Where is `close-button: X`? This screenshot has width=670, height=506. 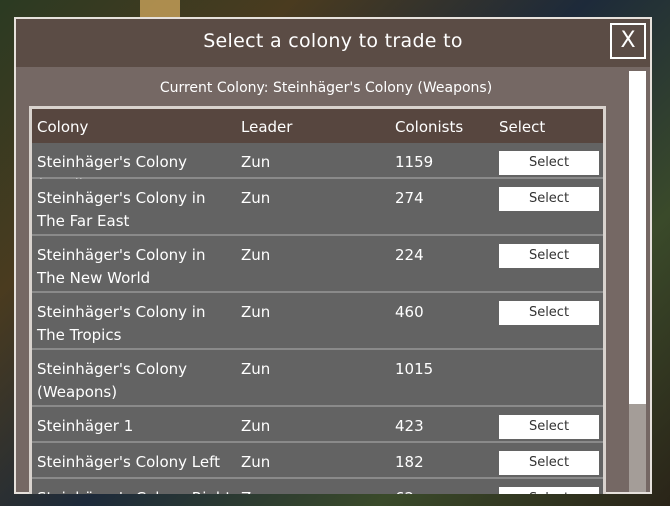 close-button: X is located at coordinates (628, 41).